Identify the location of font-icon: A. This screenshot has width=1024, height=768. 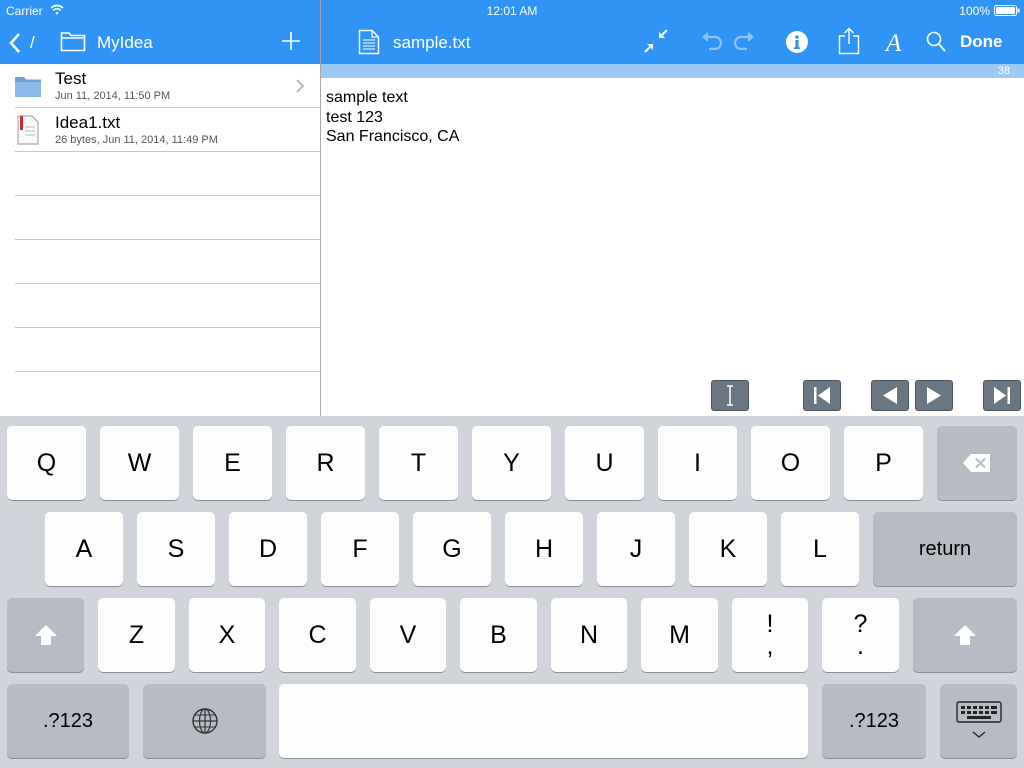
(895, 42).